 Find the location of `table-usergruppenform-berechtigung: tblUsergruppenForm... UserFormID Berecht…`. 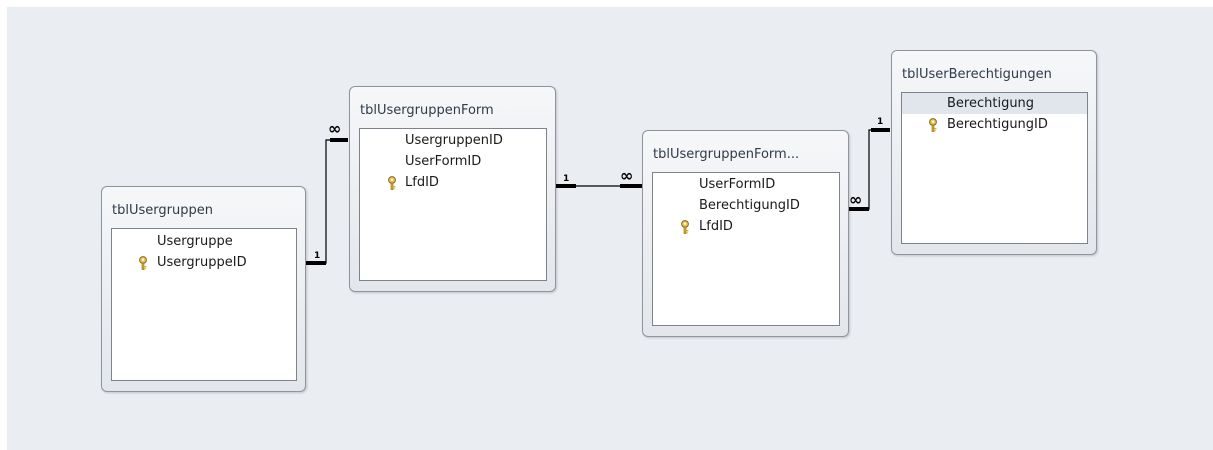

table-usergruppenform-berechtigung: tblUsergruppenForm... UserFormID Berecht… is located at coordinates (745, 233).